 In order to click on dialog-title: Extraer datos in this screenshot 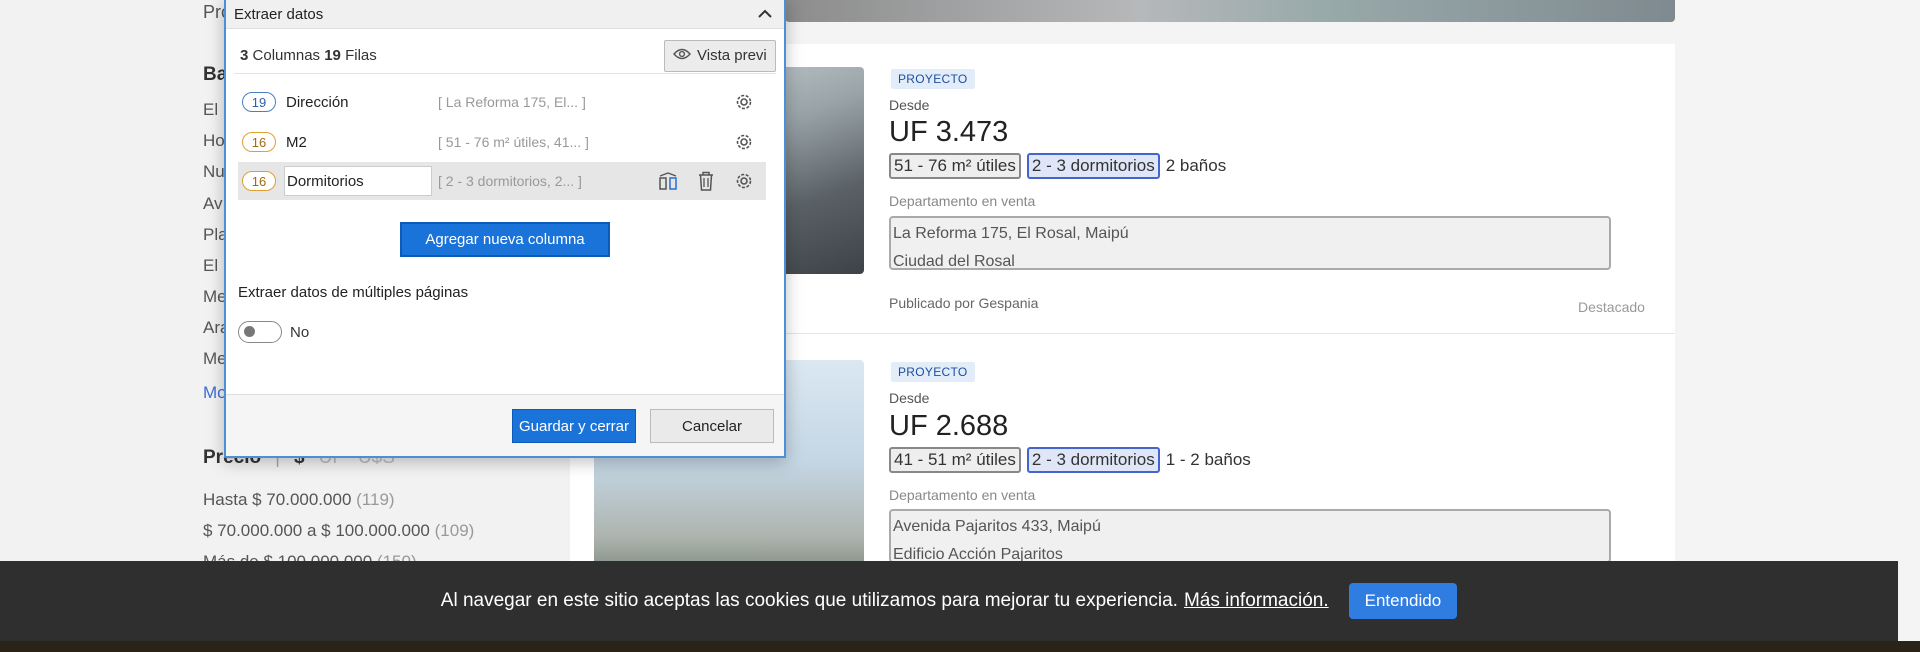, I will do `click(279, 14)`.